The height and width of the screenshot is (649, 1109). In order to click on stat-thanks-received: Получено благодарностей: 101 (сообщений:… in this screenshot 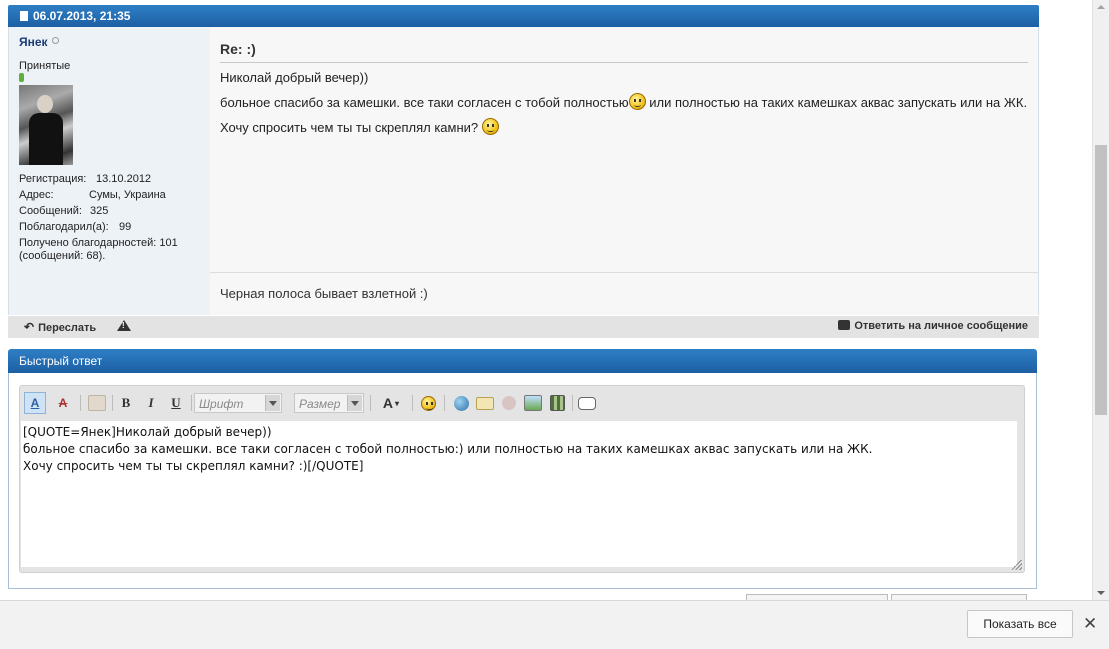, I will do `click(98, 249)`.